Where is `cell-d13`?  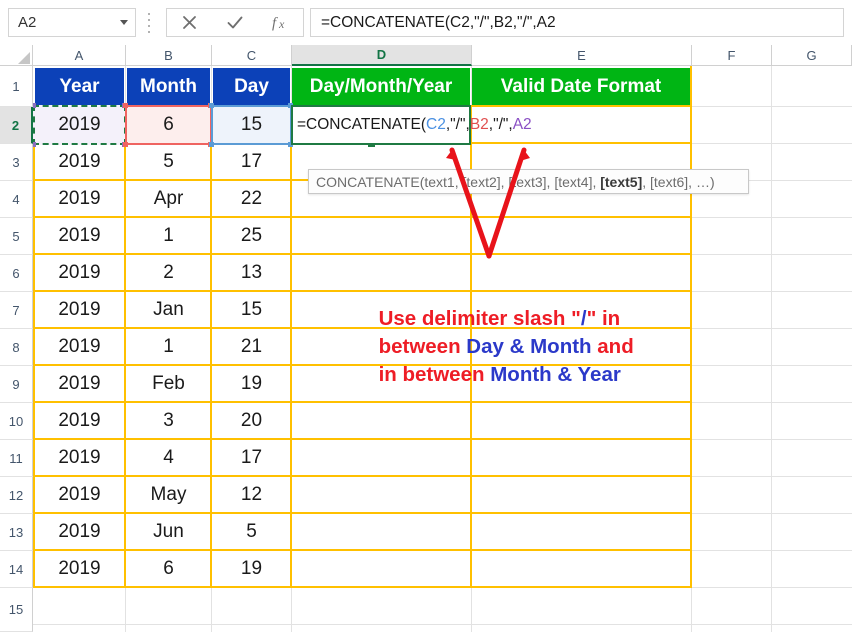 cell-d13 is located at coordinates (381, 532).